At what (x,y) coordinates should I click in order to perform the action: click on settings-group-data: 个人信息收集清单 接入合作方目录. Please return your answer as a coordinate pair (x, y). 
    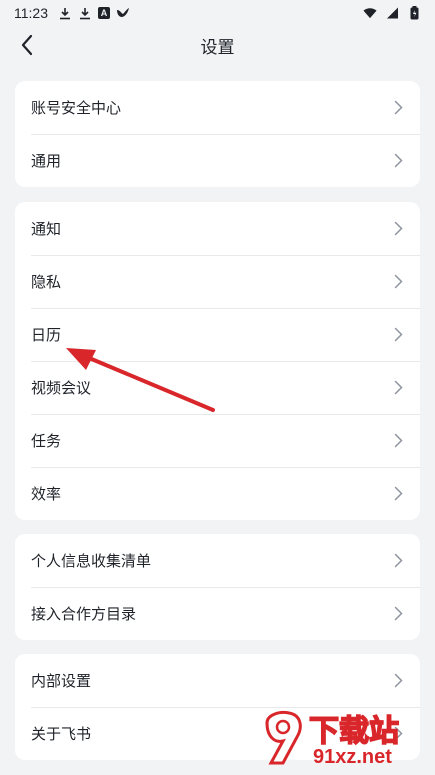
    Looking at the image, I should click on (217, 587).